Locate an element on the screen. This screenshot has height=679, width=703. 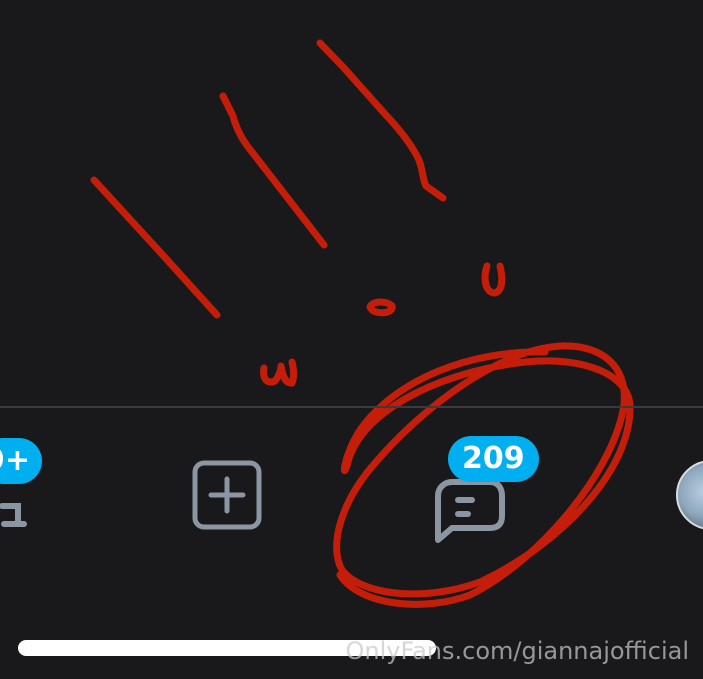
plus-square-icon is located at coordinates (227, 495).